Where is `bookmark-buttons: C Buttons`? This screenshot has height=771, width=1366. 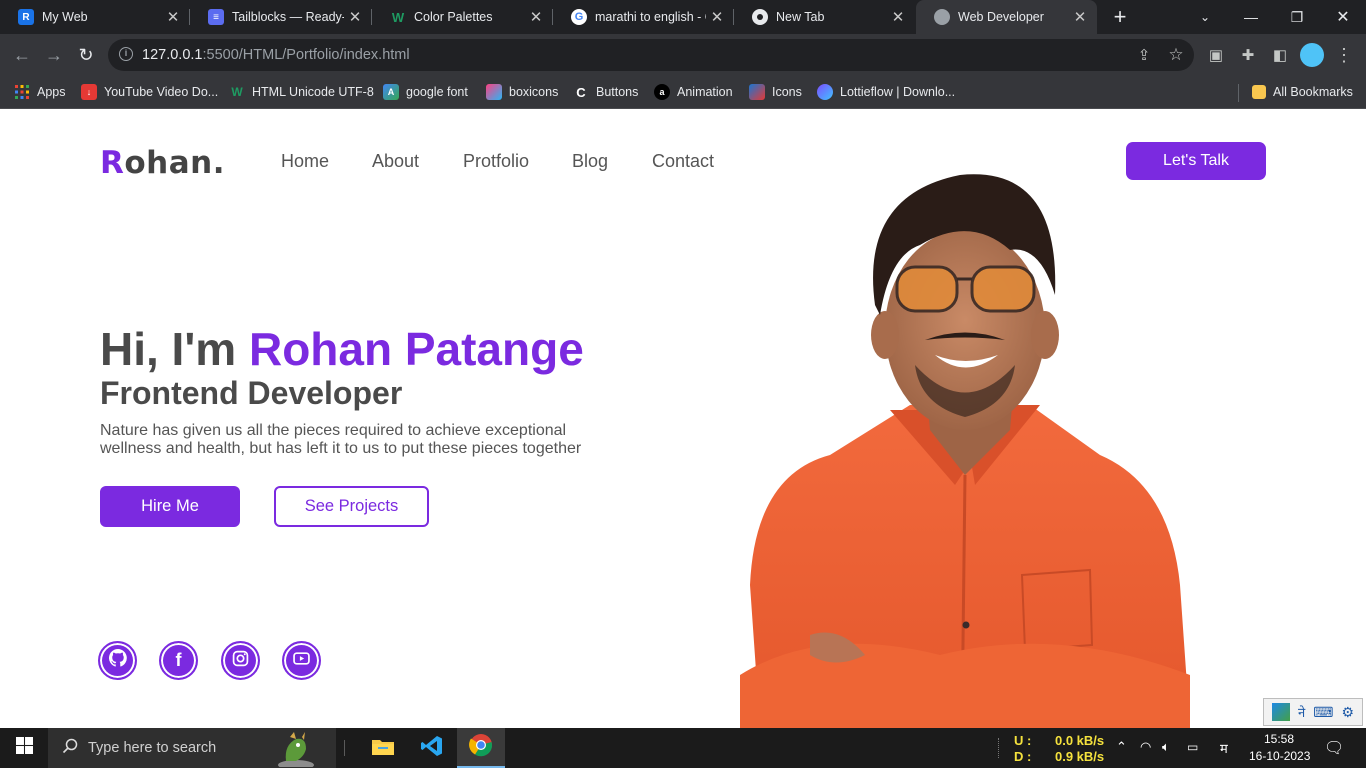 bookmark-buttons: C Buttons is located at coordinates (605, 92).